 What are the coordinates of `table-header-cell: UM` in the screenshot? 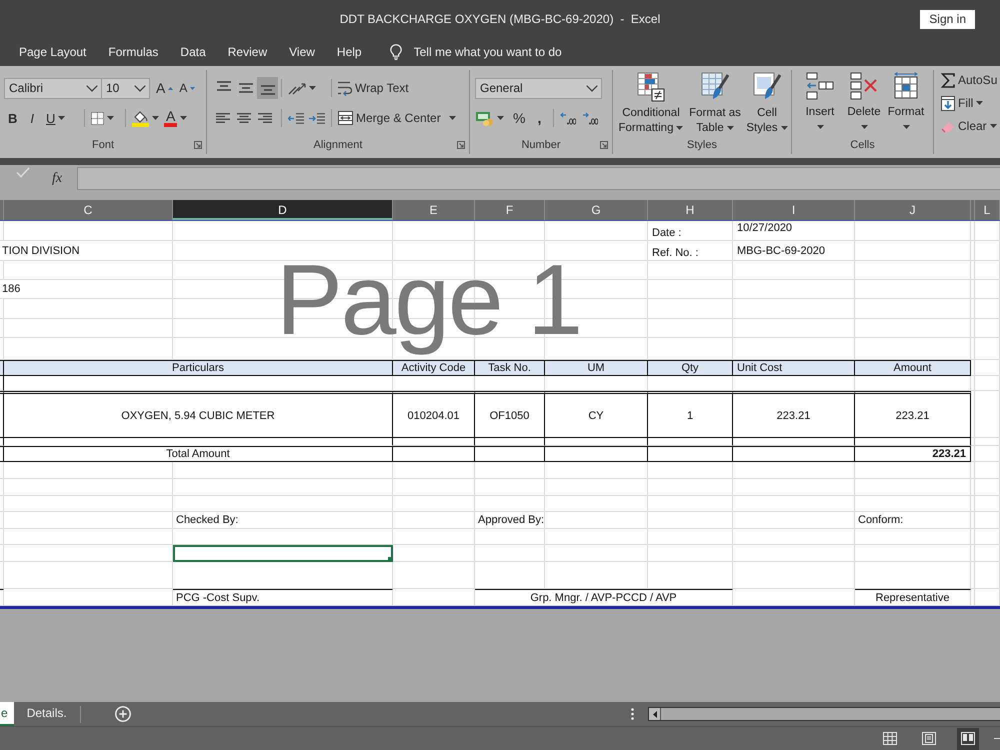 It's located at (596, 368).